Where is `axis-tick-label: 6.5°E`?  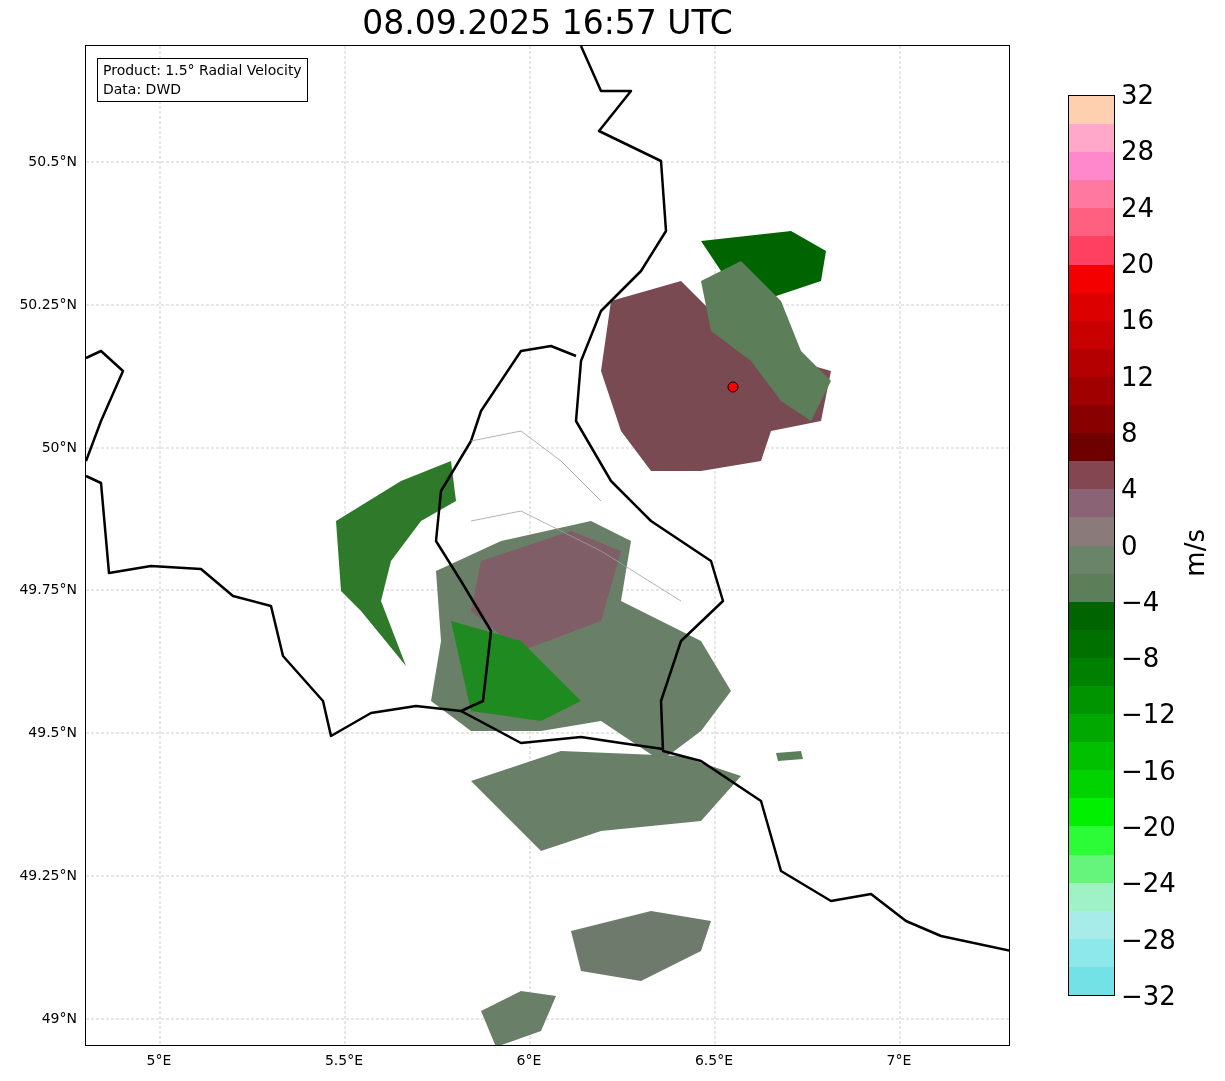 axis-tick-label: 6.5°E is located at coordinates (714, 1060).